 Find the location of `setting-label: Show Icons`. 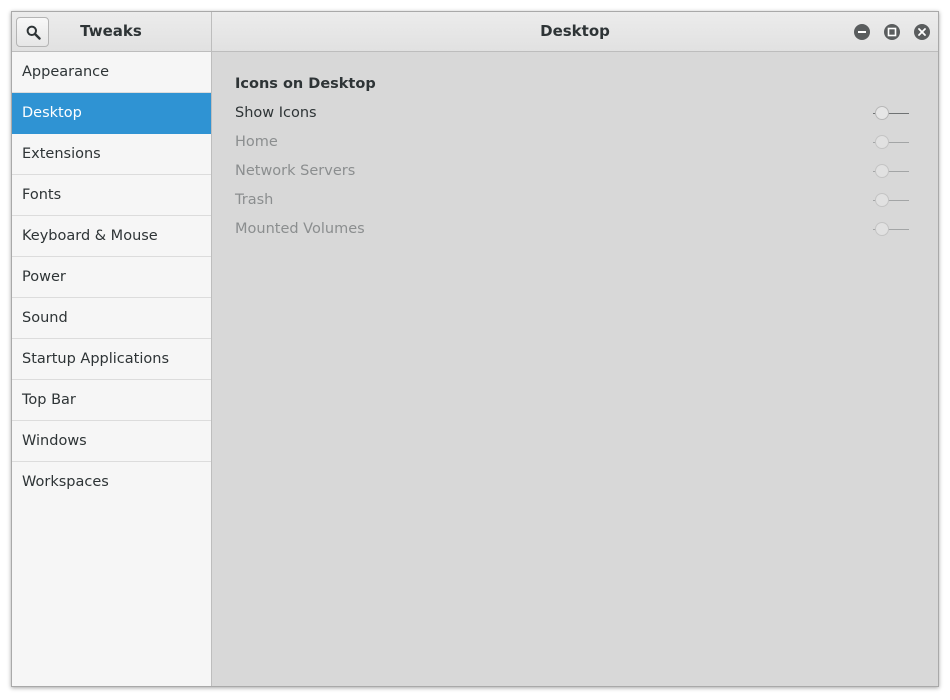

setting-label: Show Icons is located at coordinates (276, 113).